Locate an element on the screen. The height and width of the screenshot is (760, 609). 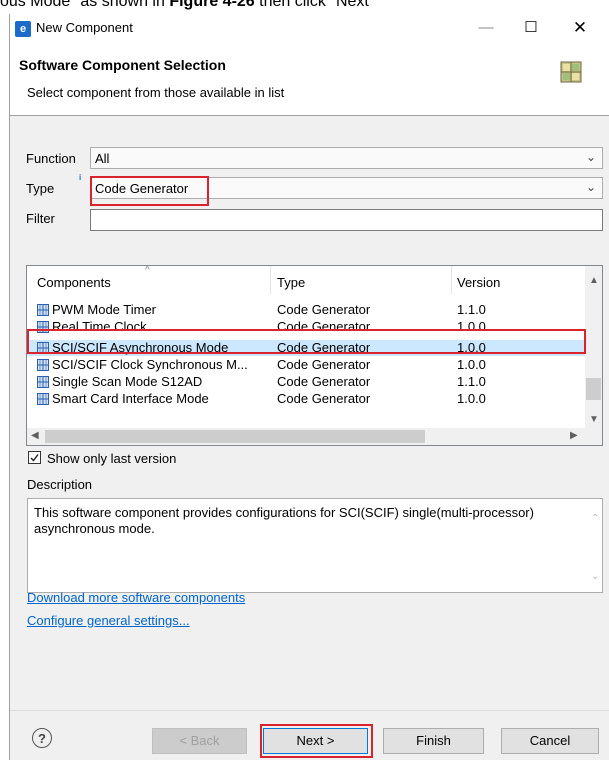
title-bar: e New Component — ☐ ✕ is located at coordinates (309, 29).